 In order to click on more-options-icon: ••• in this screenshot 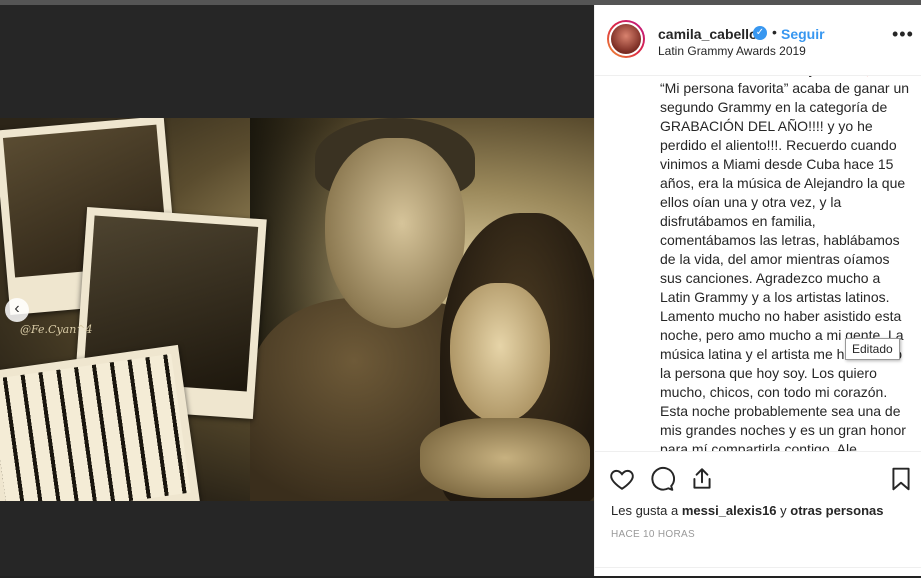, I will do `click(903, 34)`.